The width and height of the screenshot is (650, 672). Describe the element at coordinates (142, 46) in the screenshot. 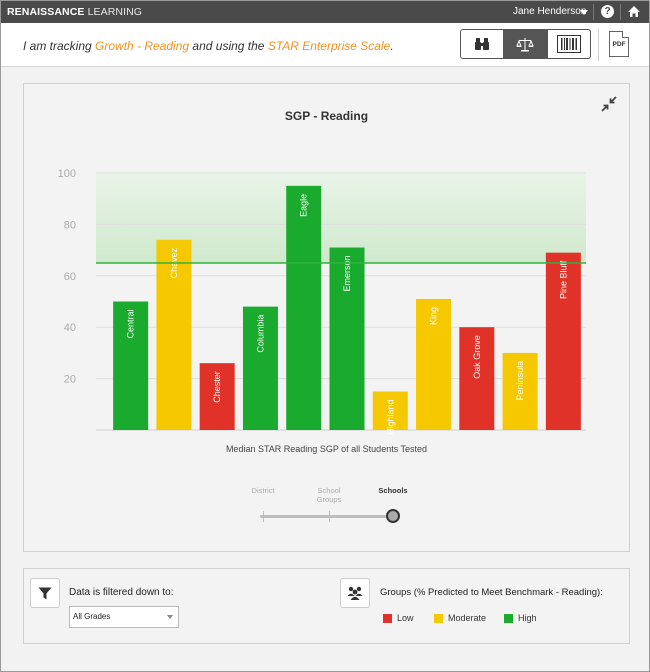

I see `tracking-focus-link: Growth - Reading` at that location.